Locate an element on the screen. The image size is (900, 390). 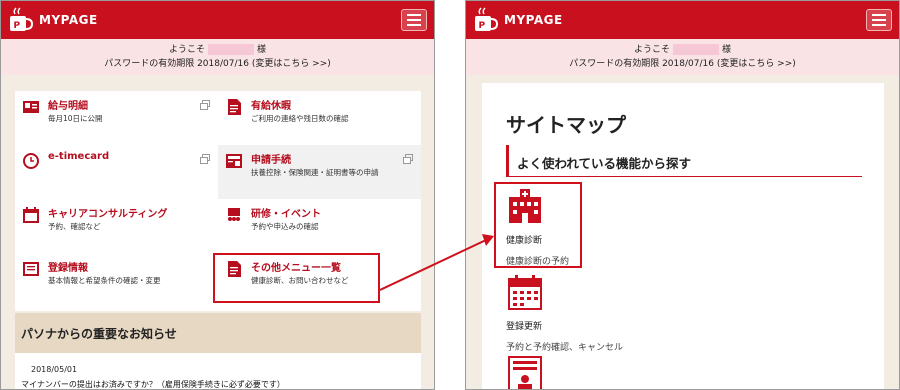
pointer-arrow-icon is located at coordinates (436, 262).